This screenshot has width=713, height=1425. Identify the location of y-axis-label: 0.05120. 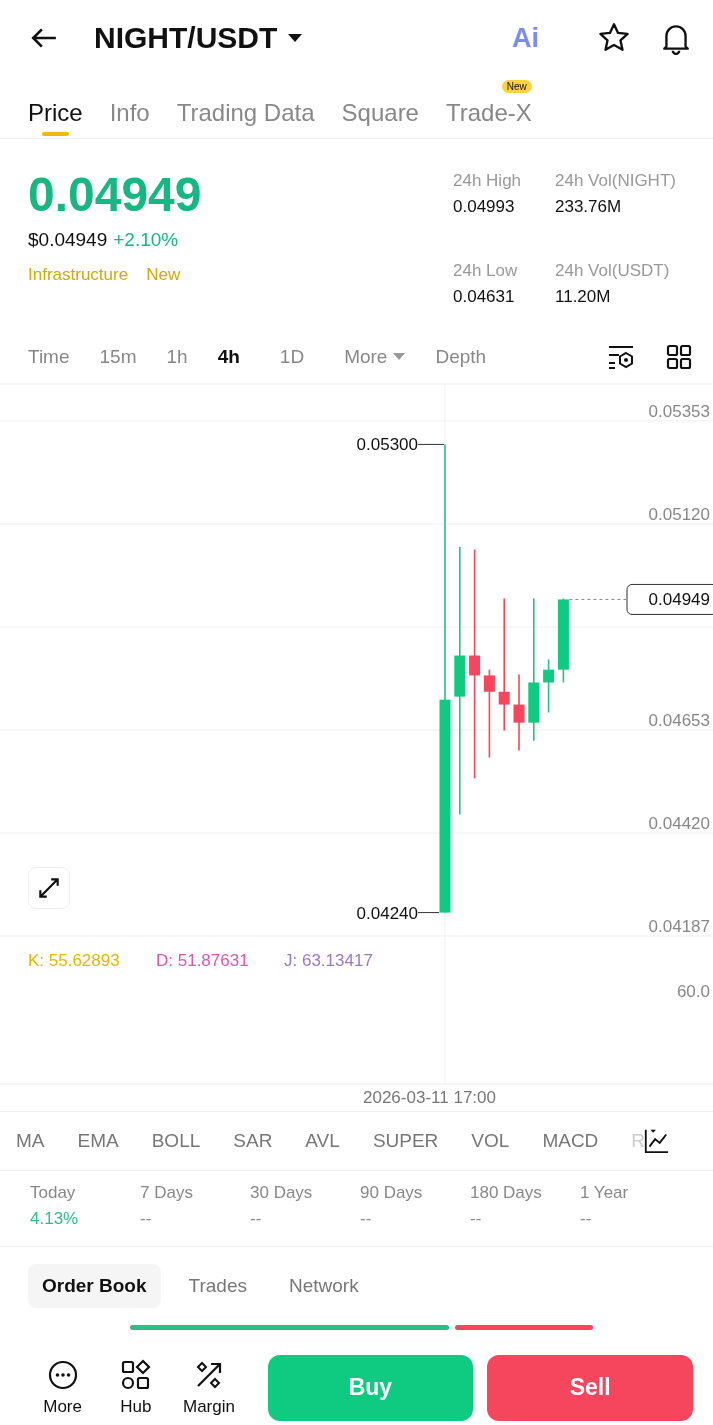
(679, 514).